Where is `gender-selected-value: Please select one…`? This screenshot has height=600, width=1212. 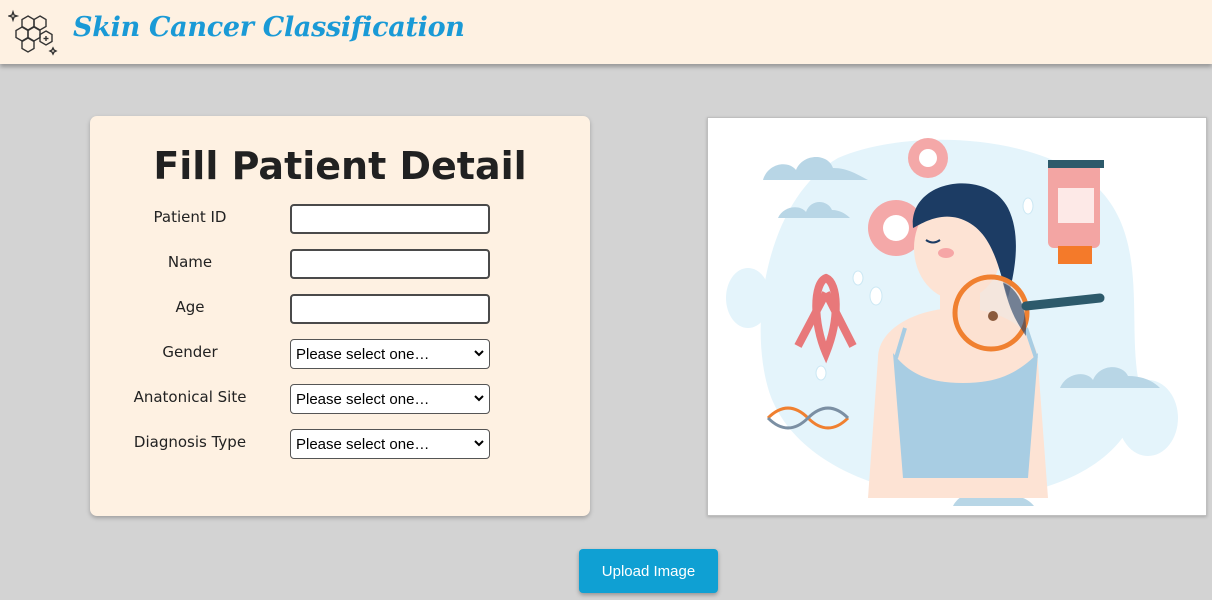
gender-selected-value: Please select one… is located at coordinates (363, 354).